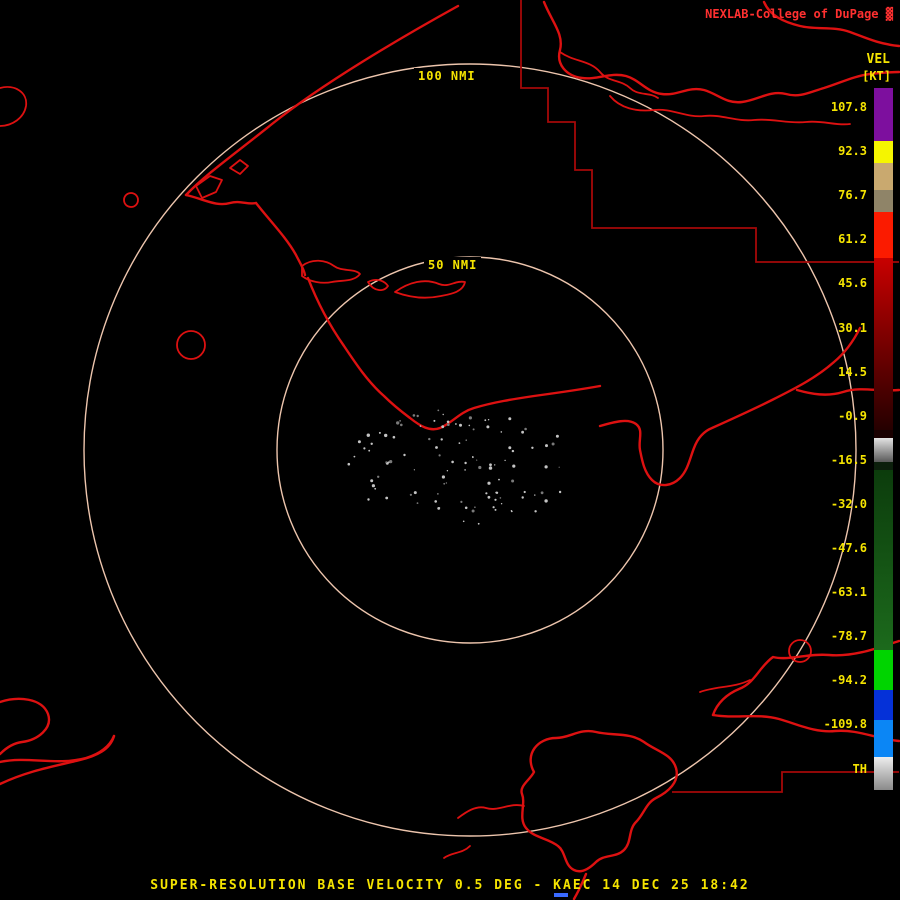 The image size is (900, 900). I want to click on range-ring-label-100nmi: 100 NMI, so click(447, 76).